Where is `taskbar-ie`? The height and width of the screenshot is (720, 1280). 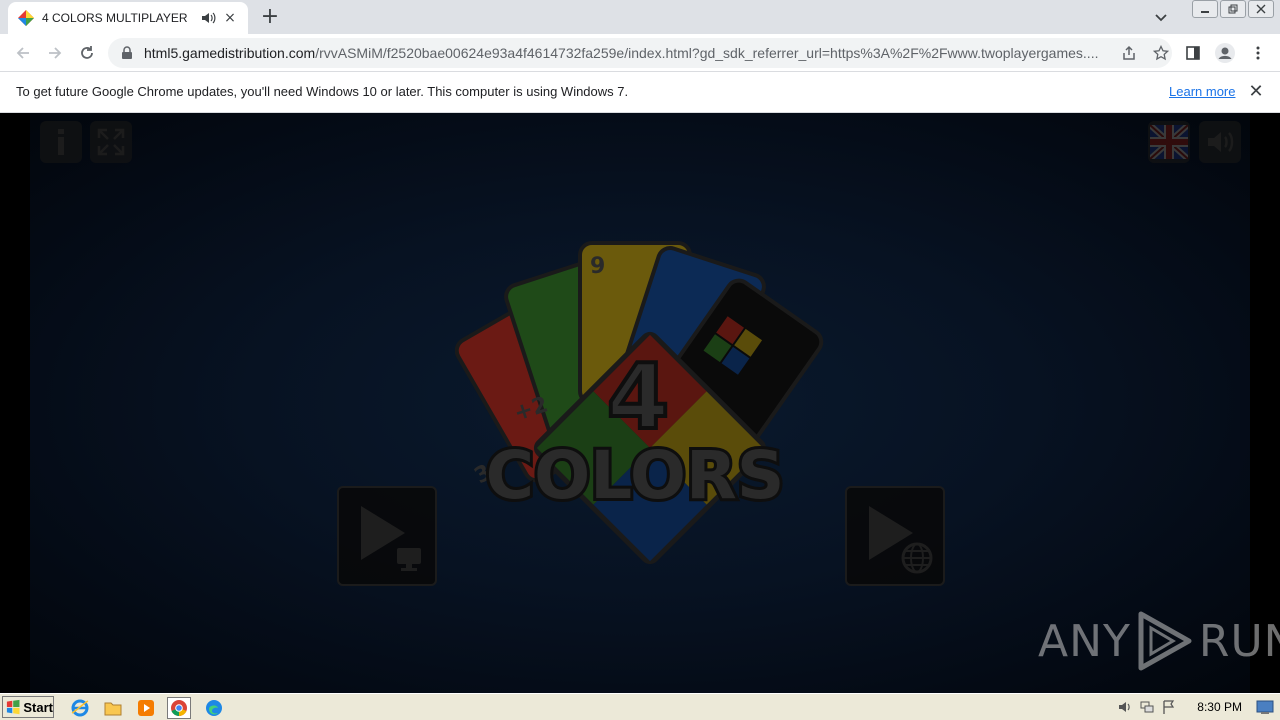
taskbar-ie is located at coordinates (80, 708).